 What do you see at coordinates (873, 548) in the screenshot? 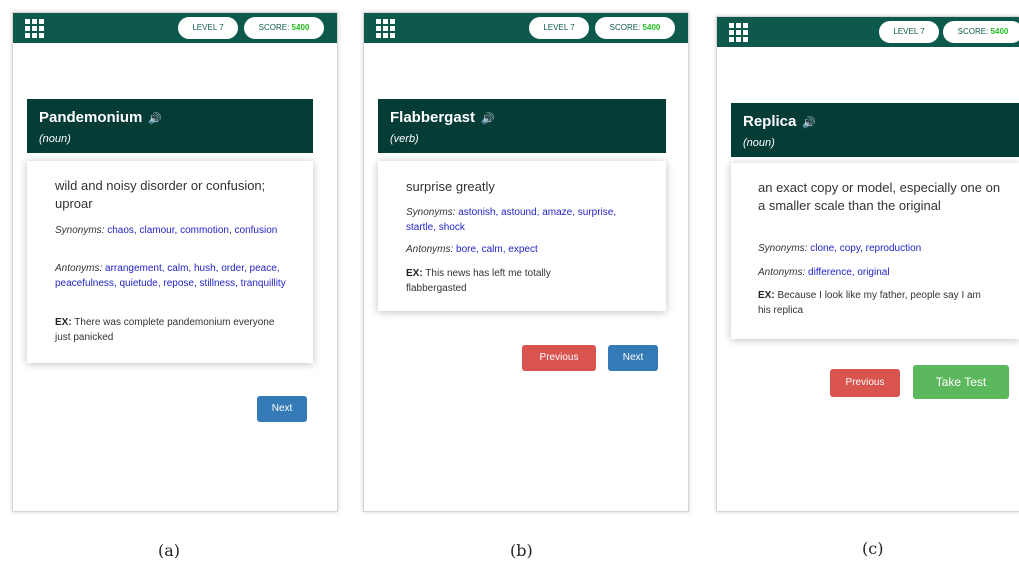
I see `caption-c: (c)` at bounding box center [873, 548].